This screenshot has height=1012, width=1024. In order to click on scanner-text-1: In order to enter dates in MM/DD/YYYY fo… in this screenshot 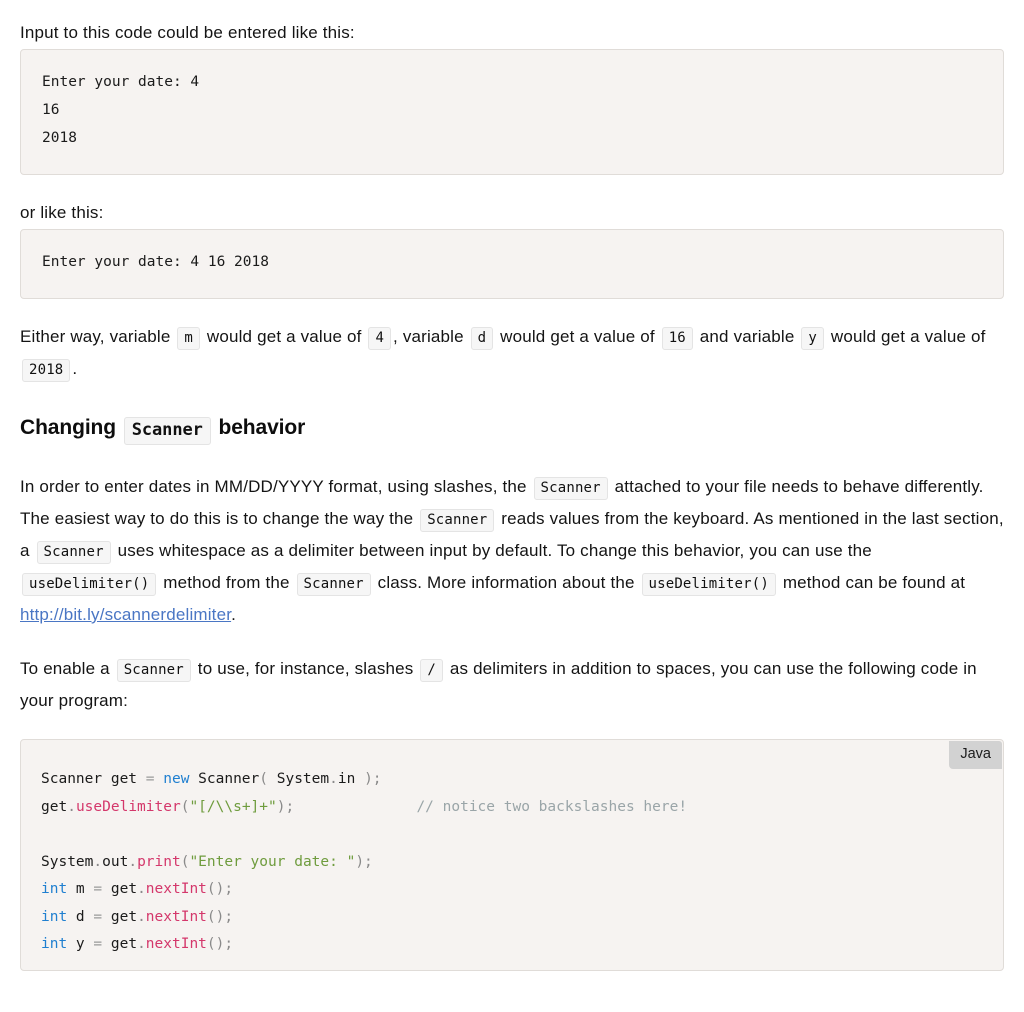, I will do `click(273, 486)`.